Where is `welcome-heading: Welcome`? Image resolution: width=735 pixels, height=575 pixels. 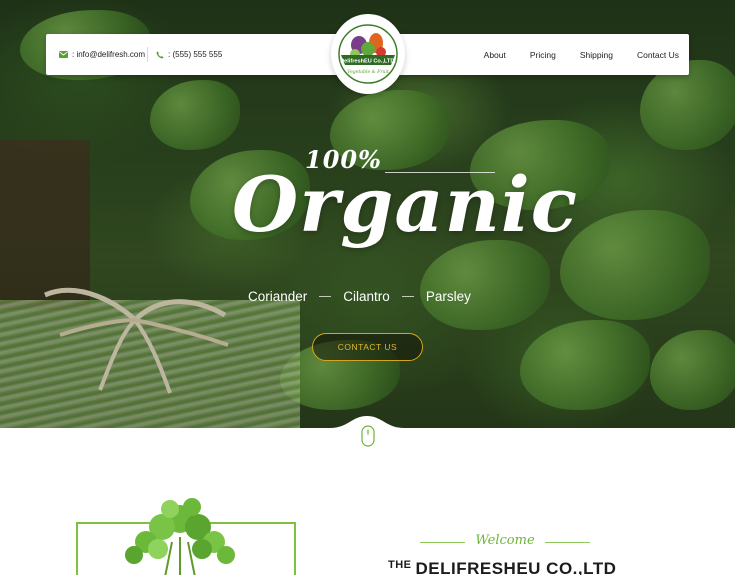 welcome-heading: Welcome is located at coordinates (505, 543).